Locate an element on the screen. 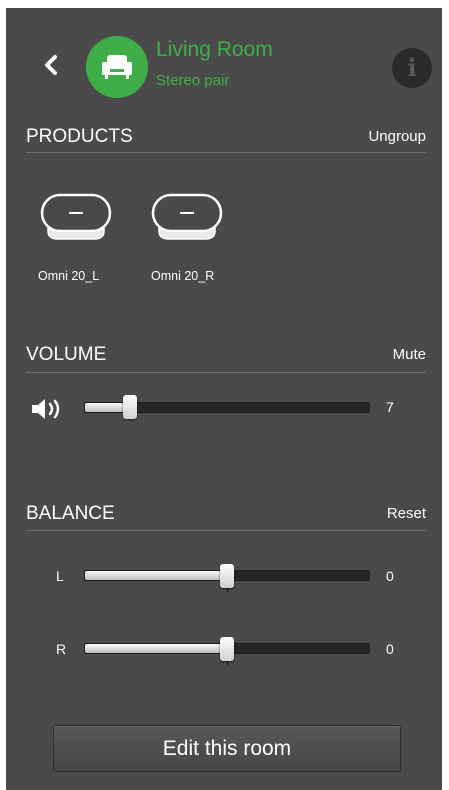 The image size is (449, 790). info-button: i is located at coordinates (412, 68).